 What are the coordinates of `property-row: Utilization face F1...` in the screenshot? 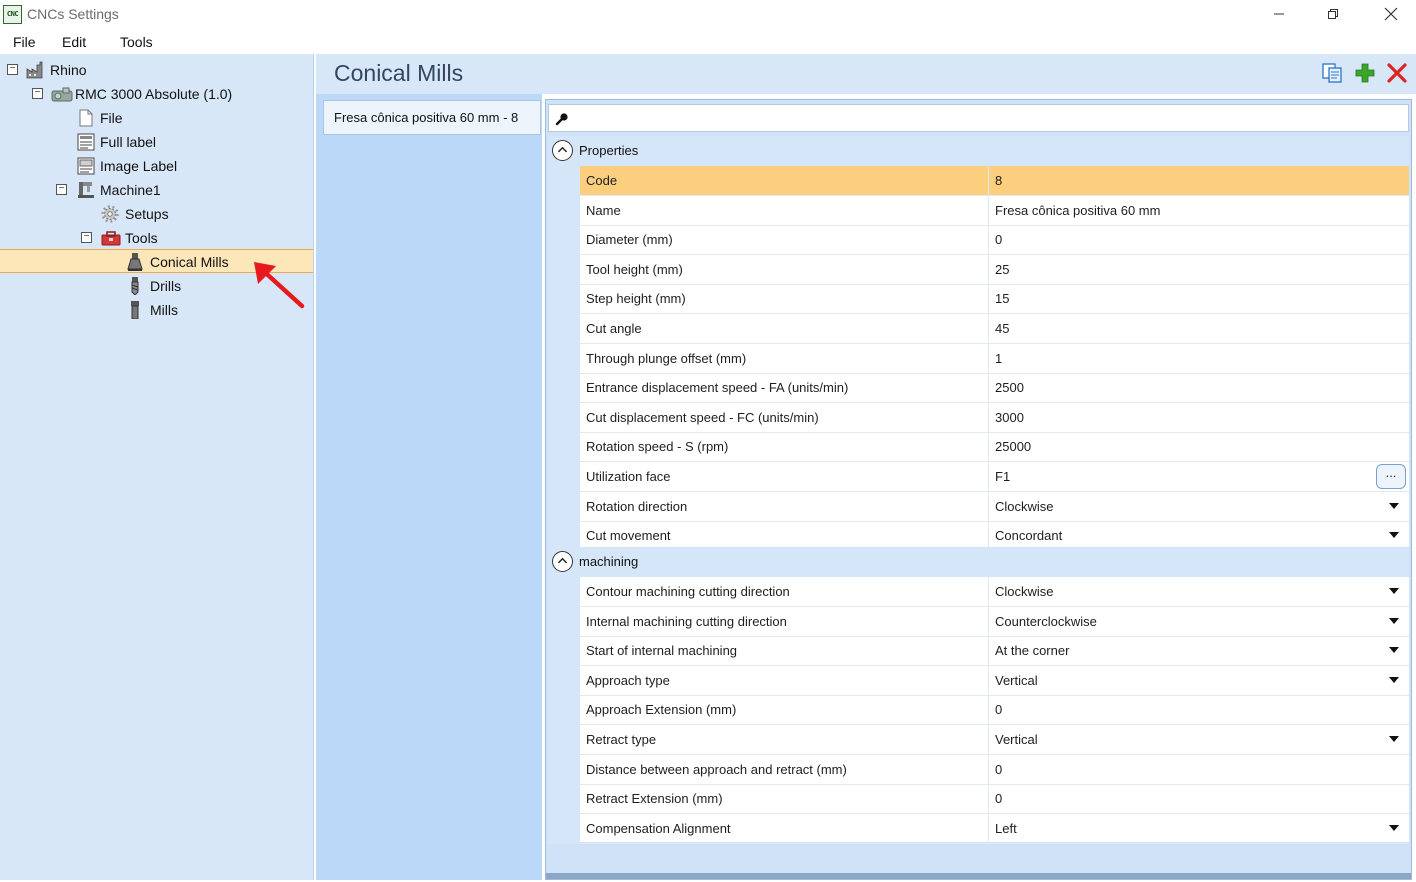 It's located at (978, 477).